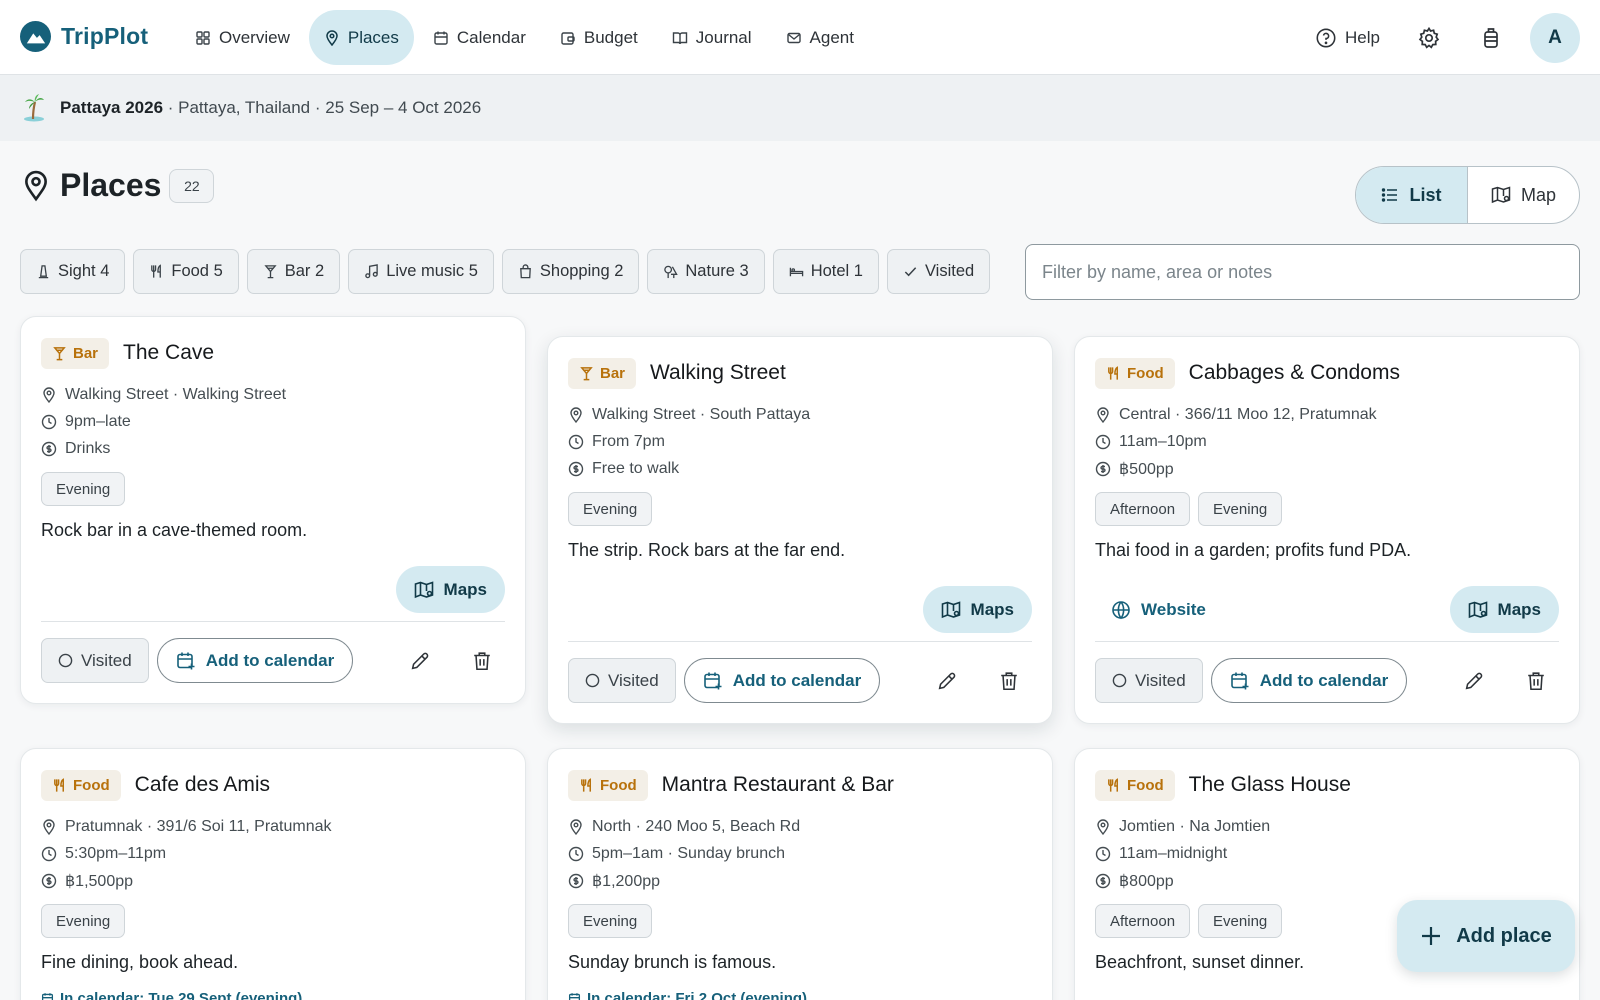 The height and width of the screenshot is (1000, 1600). I want to click on list-view-button: List, so click(1412, 195).